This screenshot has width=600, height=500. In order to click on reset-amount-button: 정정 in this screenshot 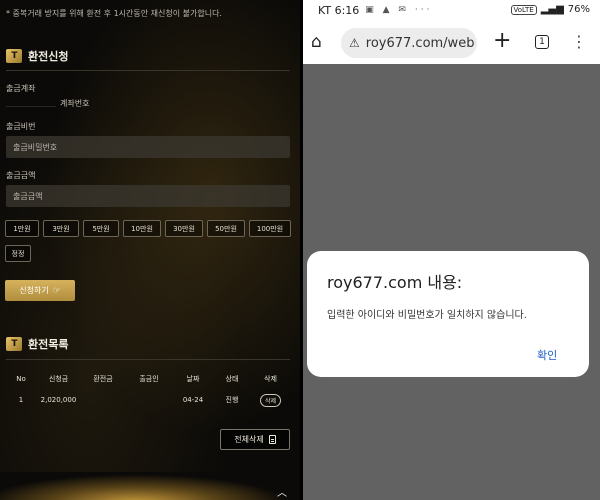, I will do `click(18, 253)`.